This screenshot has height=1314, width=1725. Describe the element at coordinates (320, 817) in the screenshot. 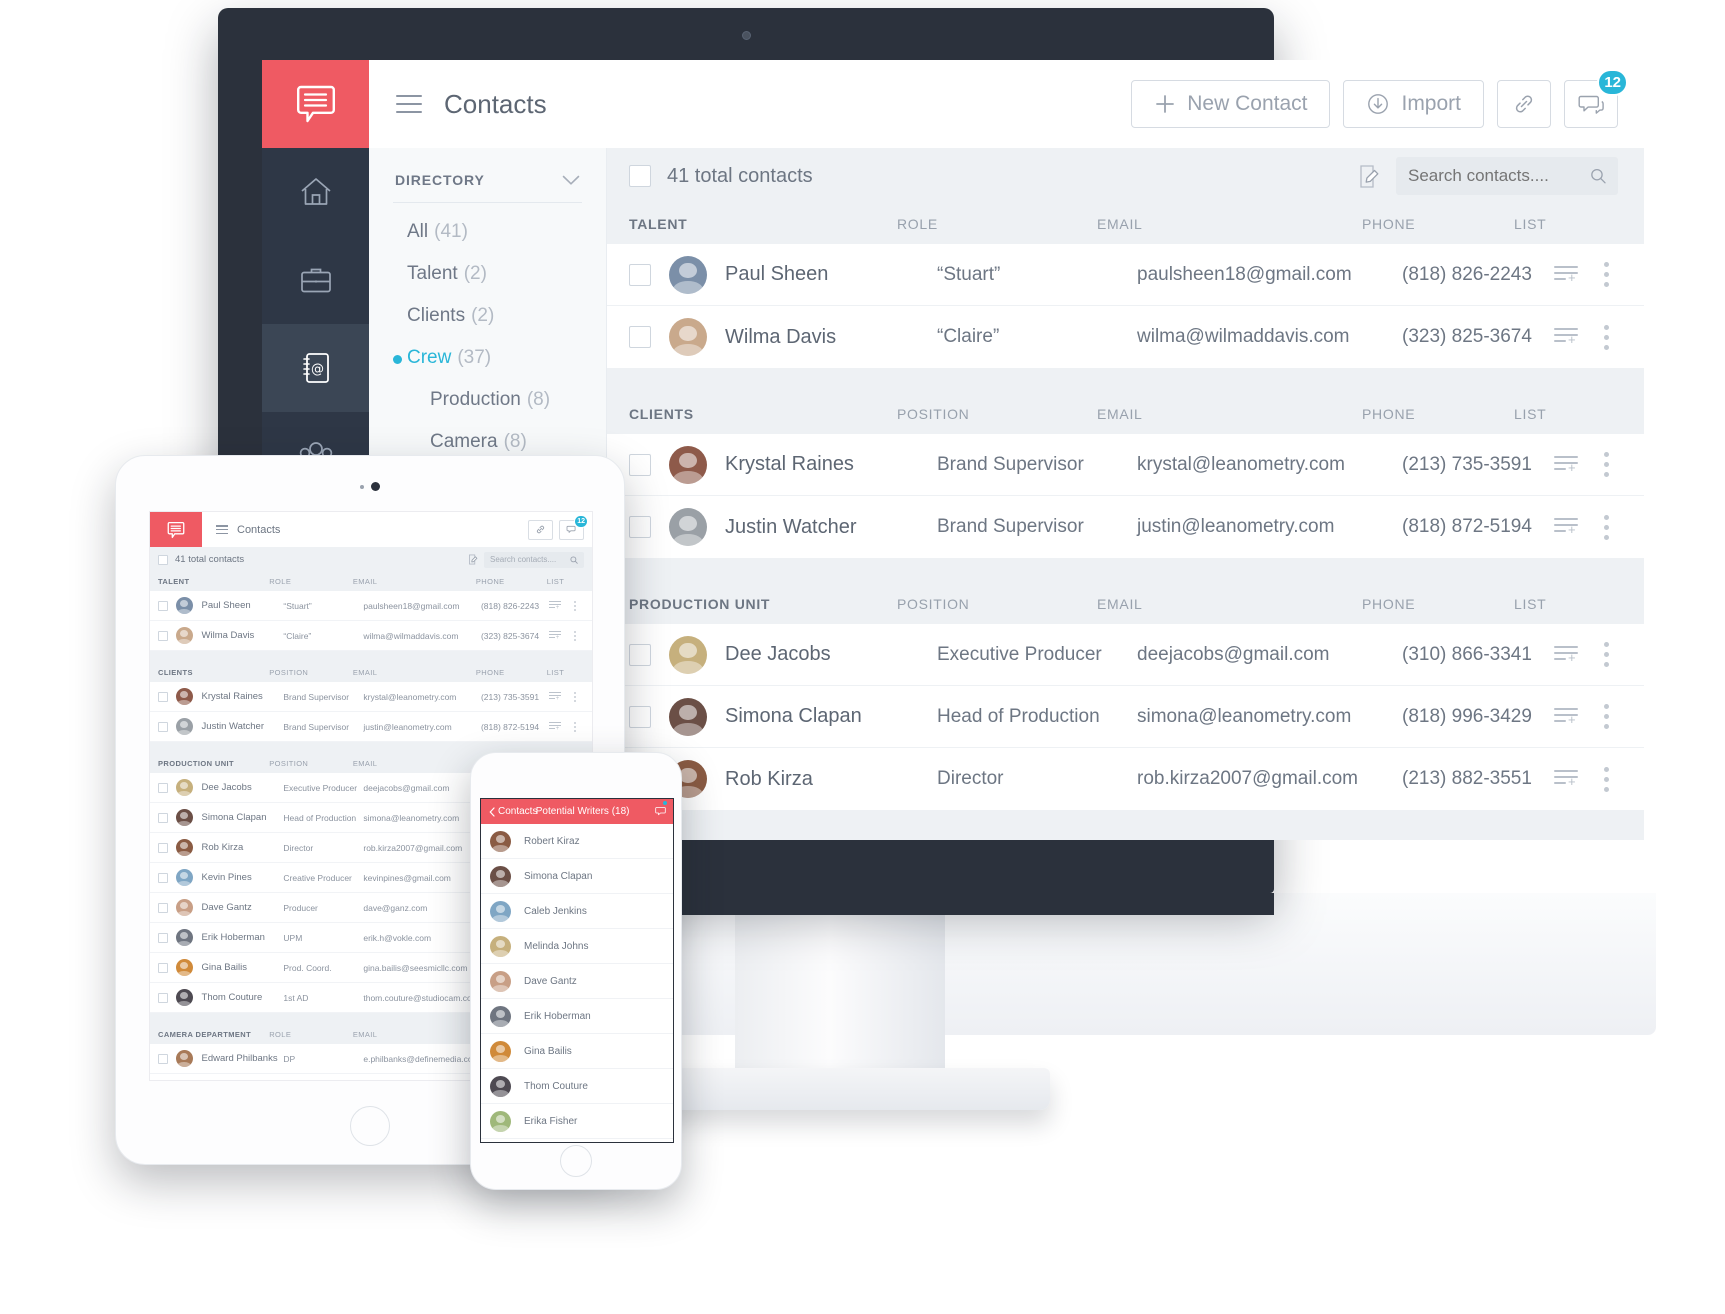

I see `contact-role: Head of Production` at that location.